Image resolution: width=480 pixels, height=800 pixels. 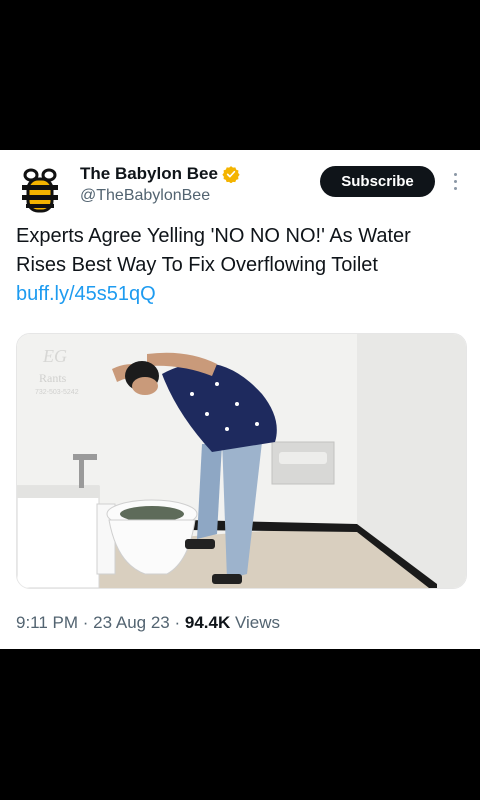 I want to click on author-name-row: The Babylon Bee, so click(x=160, y=174).